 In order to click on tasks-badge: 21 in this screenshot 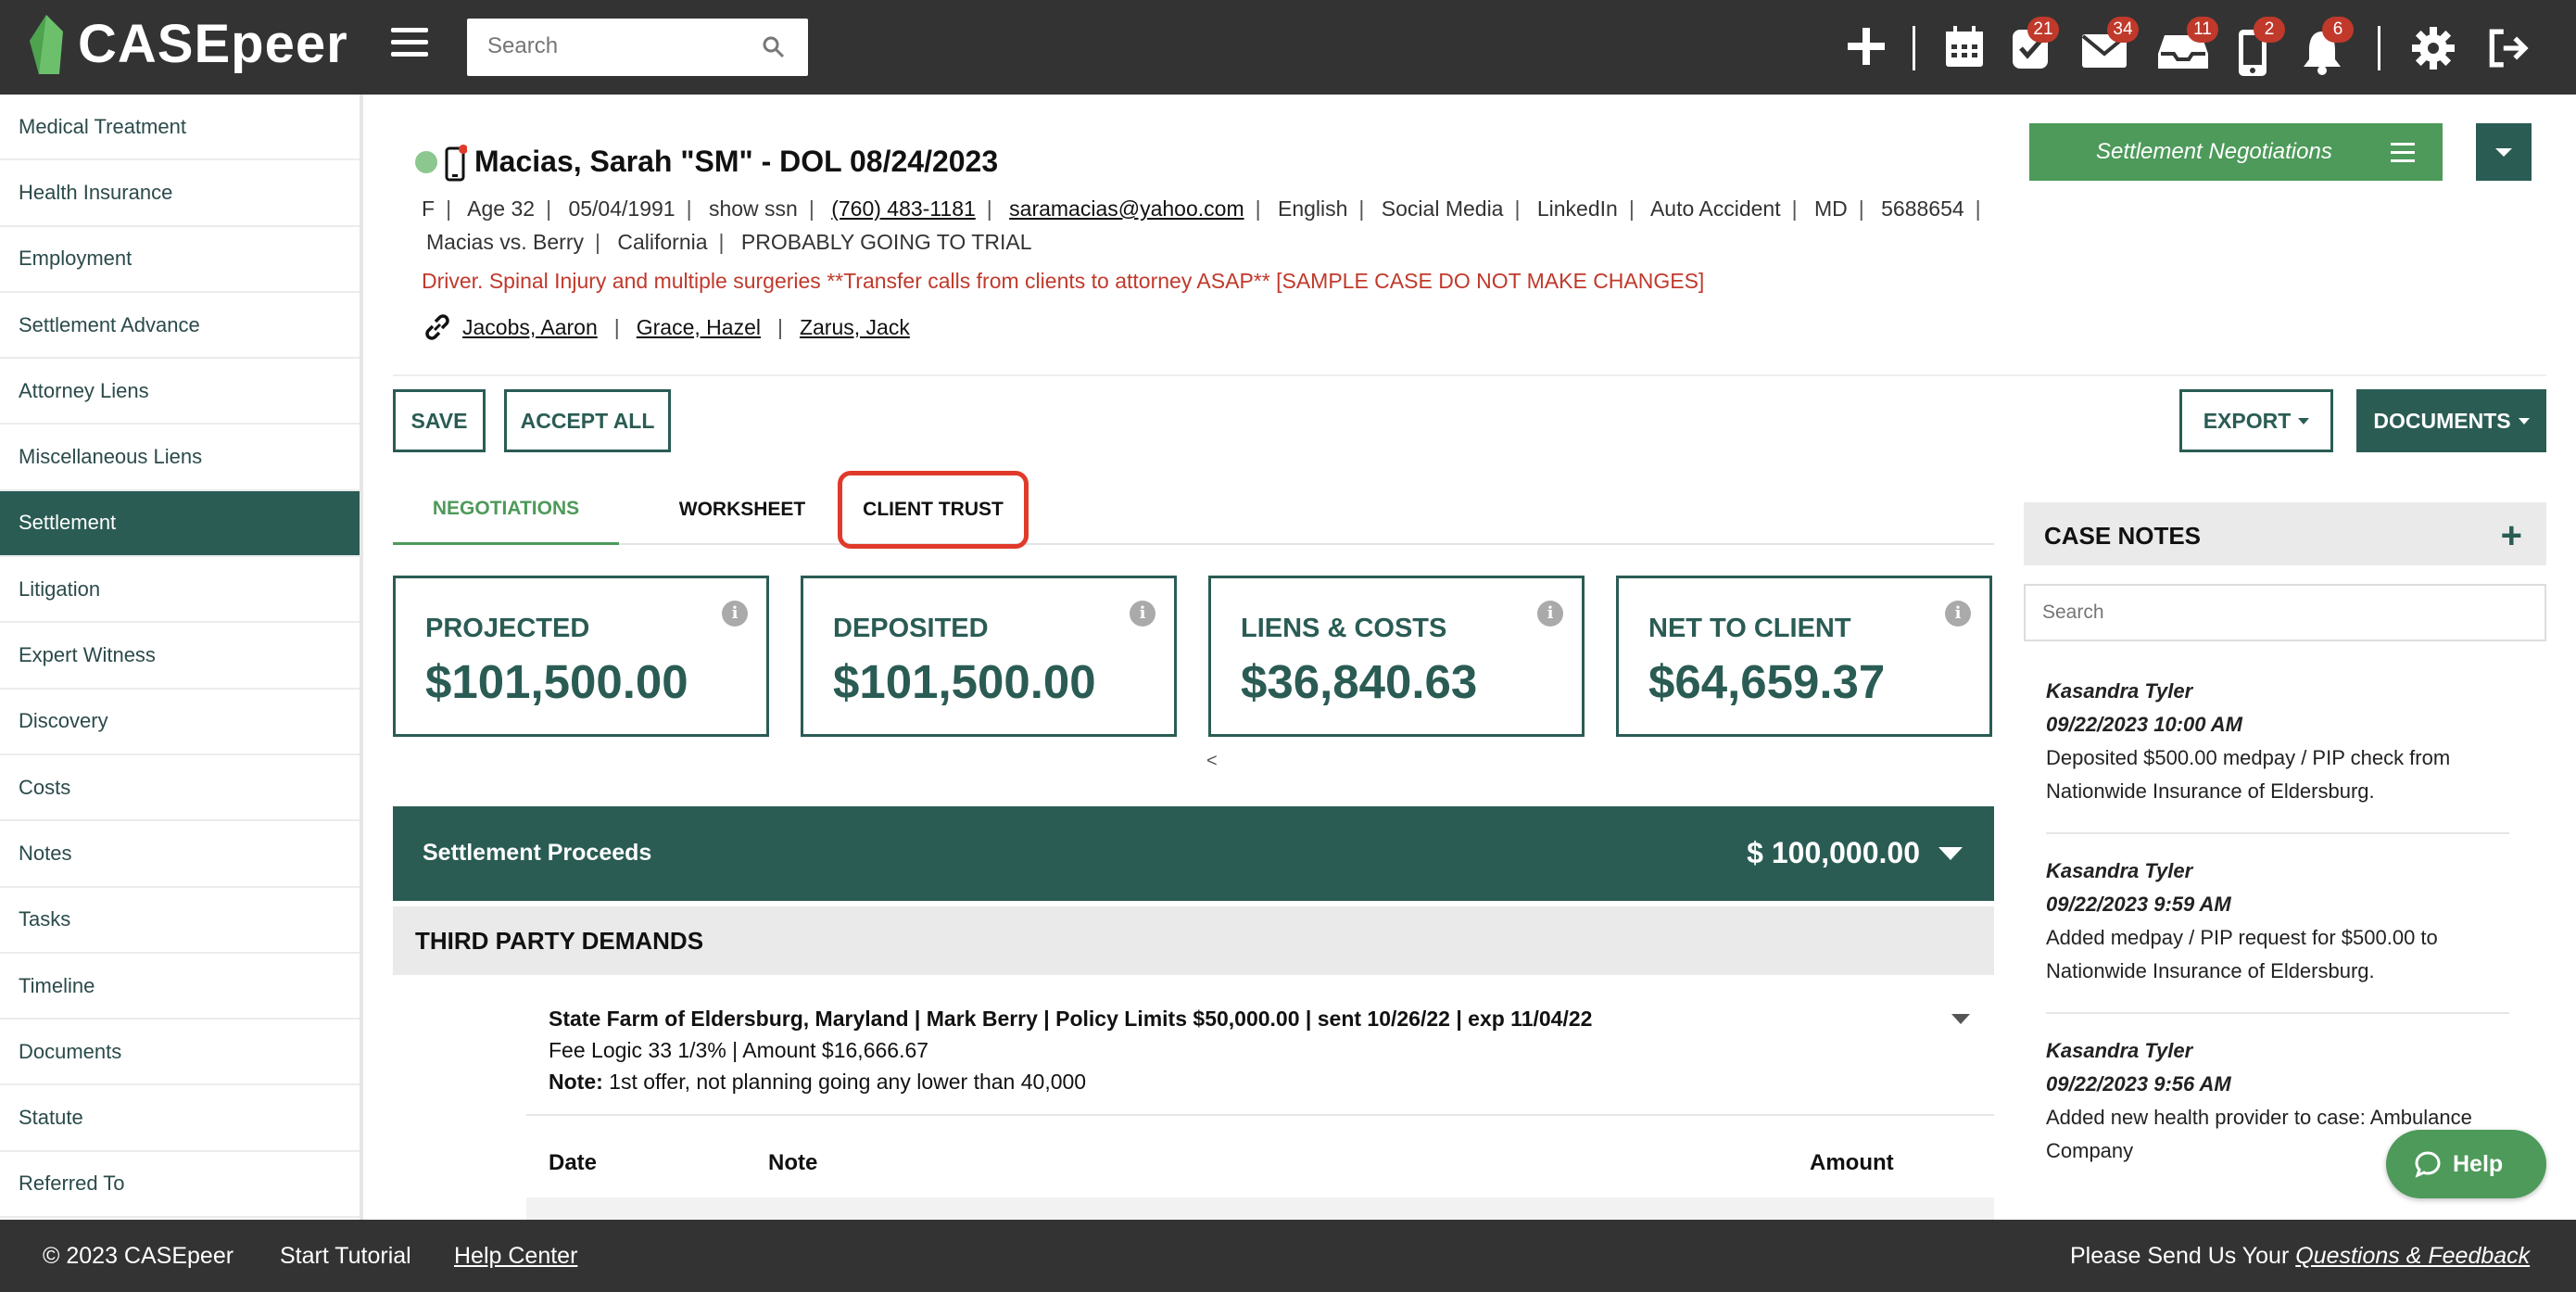, I will do `click(2043, 30)`.